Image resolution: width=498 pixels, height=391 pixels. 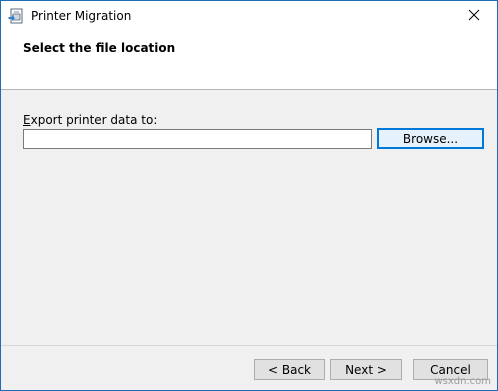 I want to click on next-button-label: Next >, so click(x=366, y=369).